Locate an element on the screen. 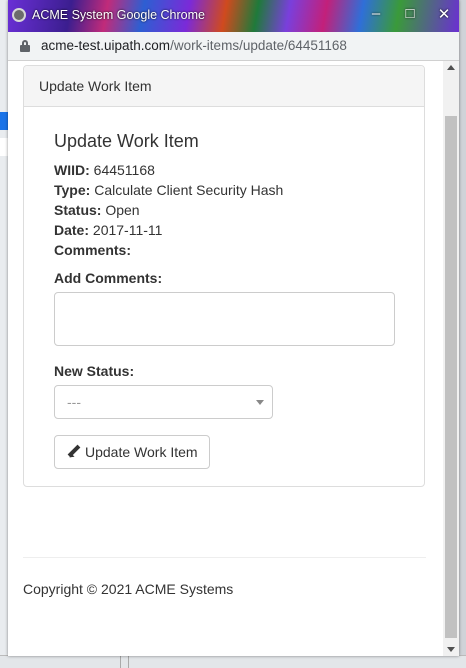 The height and width of the screenshot is (668, 466). type-row: Type: Calculate Client Security Hash is located at coordinates (224, 190).